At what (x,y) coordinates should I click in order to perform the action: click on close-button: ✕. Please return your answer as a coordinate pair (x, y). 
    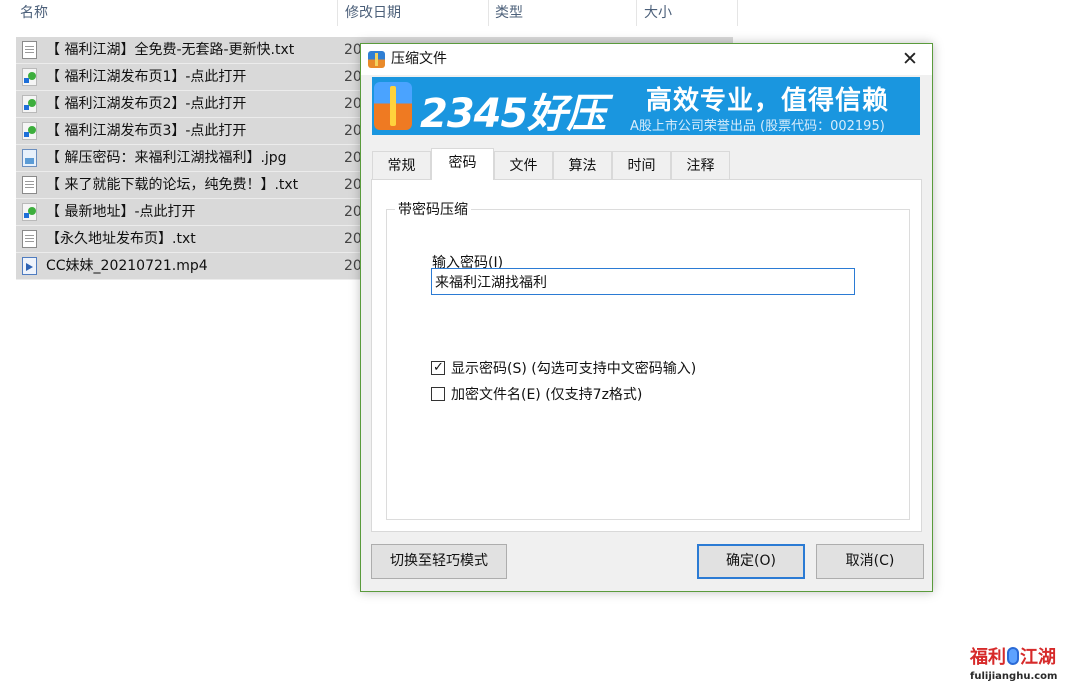
    Looking at the image, I should click on (910, 59).